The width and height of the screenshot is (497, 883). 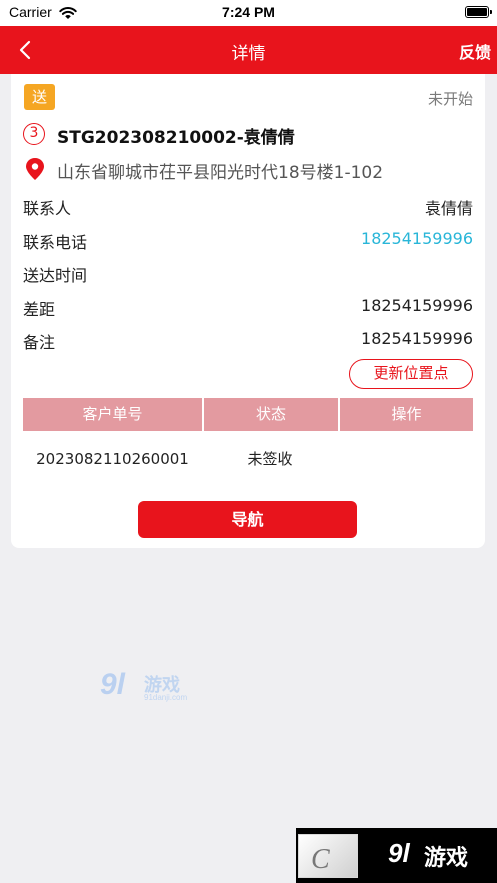 What do you see at coordinates (39, 309) in the screenshot?
I see `distance-label: 差距` at bounding box center [39, 309].